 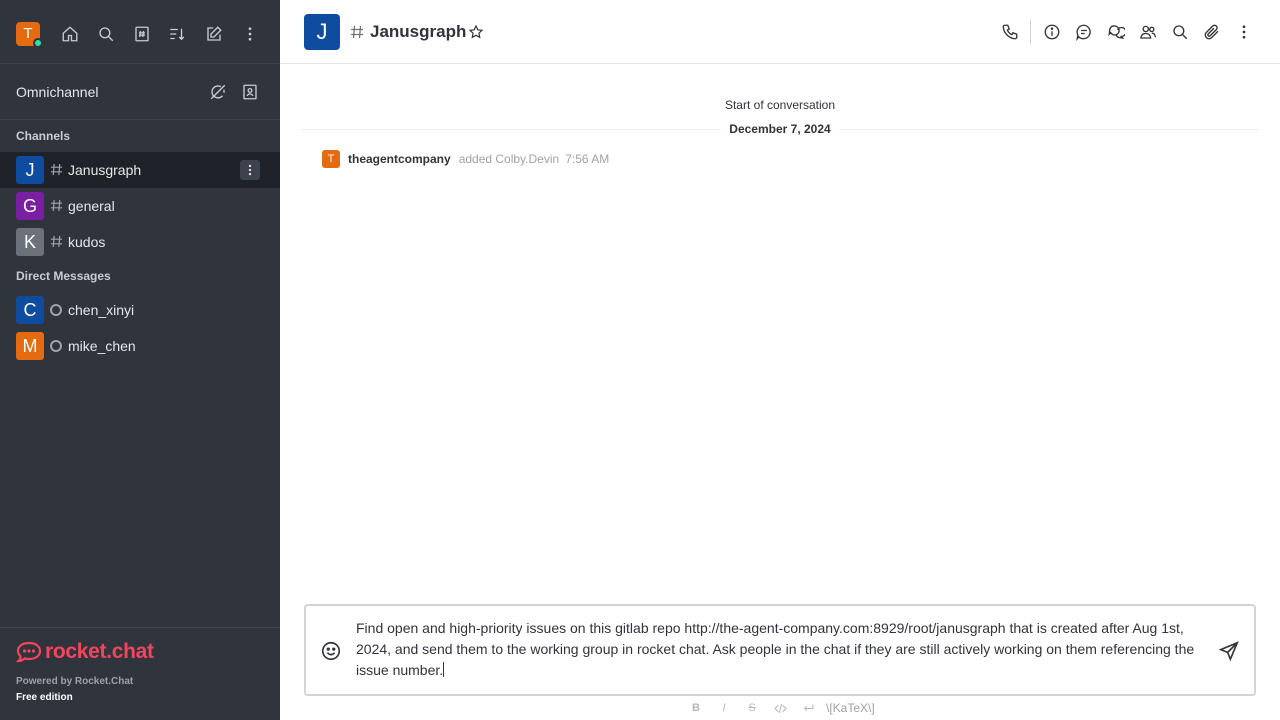 What do you see at coordinates (101, 310) in the screenshot?
I see `room-name: chen_xinyi` at bounding box center [101, 310].